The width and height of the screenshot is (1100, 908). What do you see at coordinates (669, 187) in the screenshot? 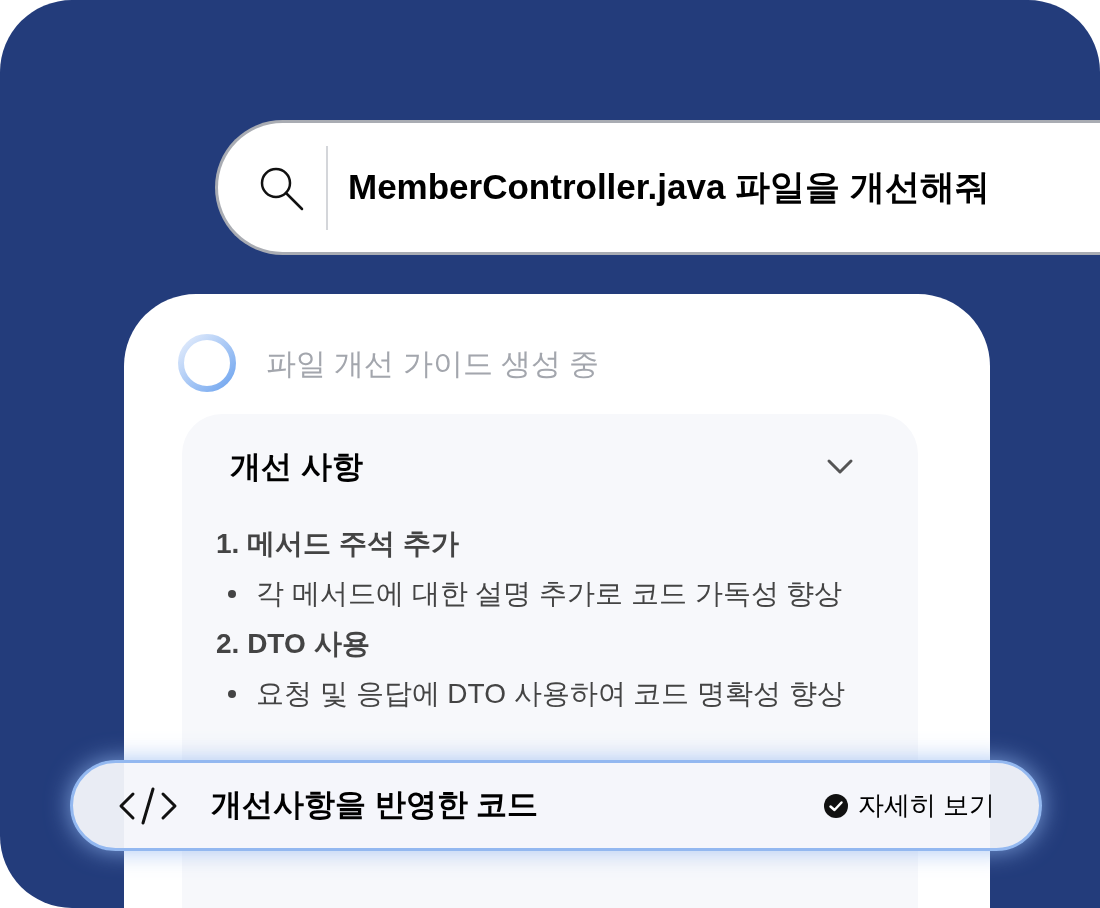
I see `search-query: MemberController.java 파일을 개선해줘` at bounding box center [669, 187].